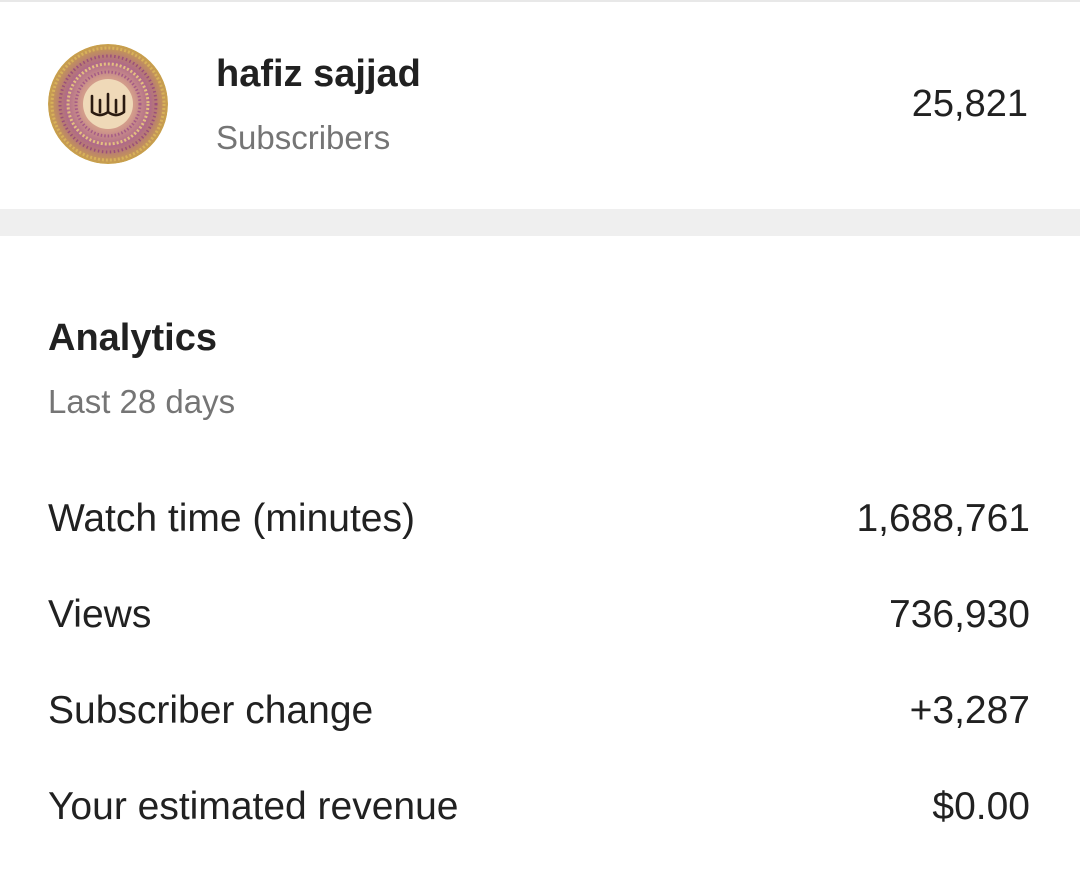 The image size is (1080, 880). I want to click on metric-value: +3,287, so click(969, 710).